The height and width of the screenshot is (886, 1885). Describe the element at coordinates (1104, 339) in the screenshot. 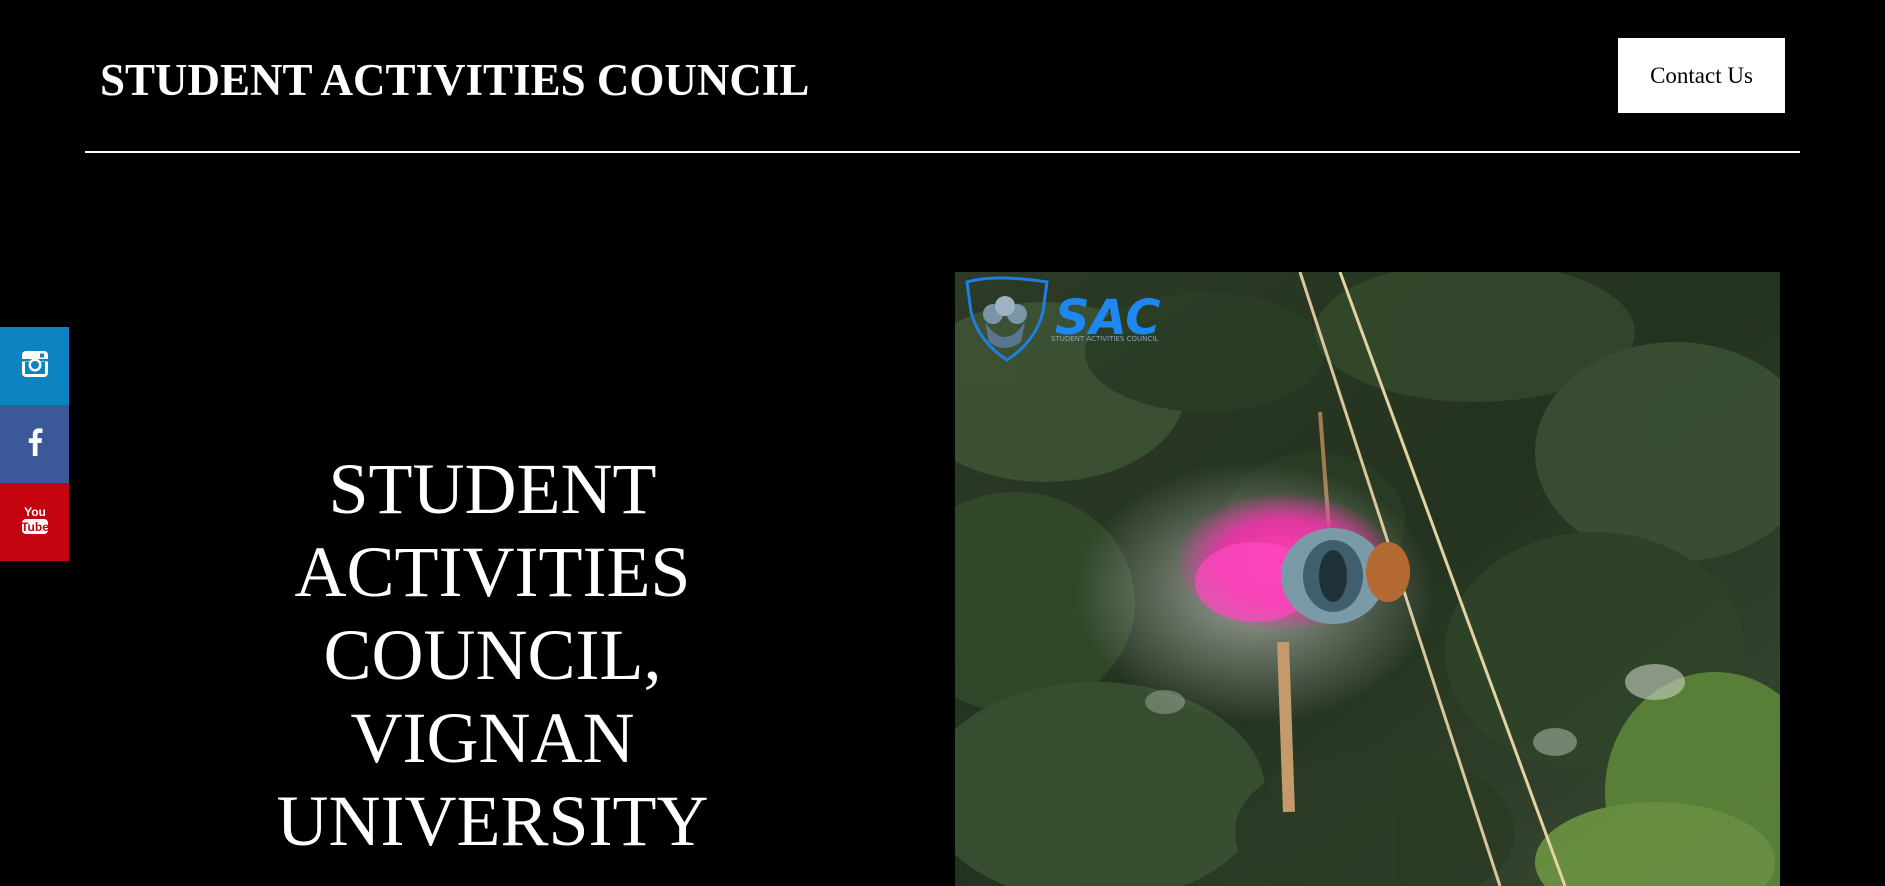

I see `sac-logo-subtext: STUDENT ACTIVITIES COUNCIL` at that location.